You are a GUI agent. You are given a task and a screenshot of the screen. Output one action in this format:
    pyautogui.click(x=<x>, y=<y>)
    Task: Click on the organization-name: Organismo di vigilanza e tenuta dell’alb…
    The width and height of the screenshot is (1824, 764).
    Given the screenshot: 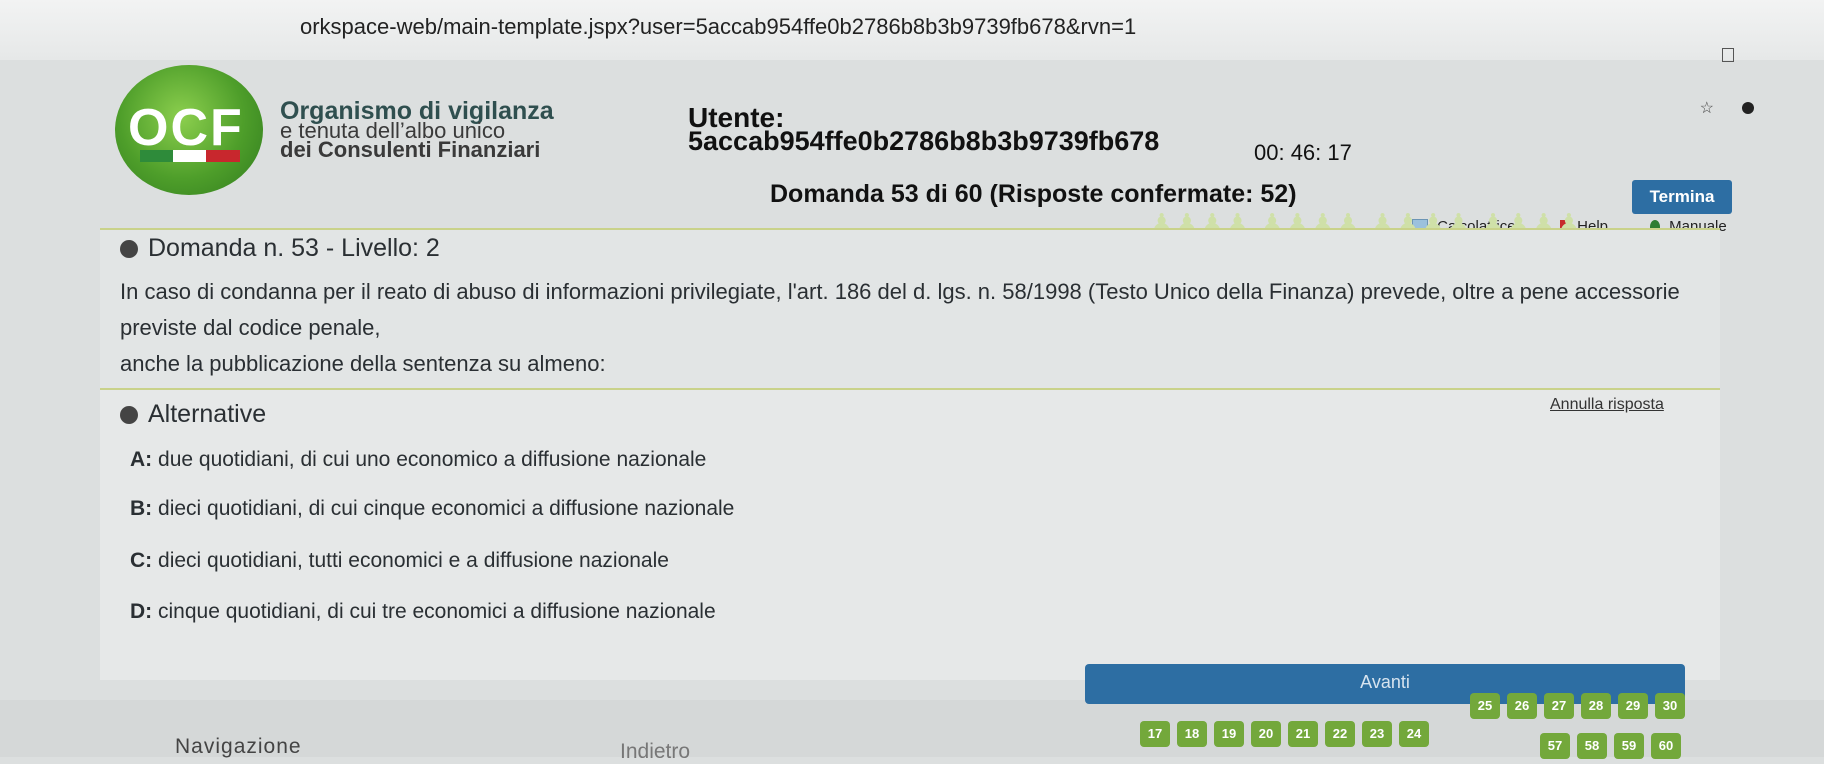 What is the action you would take?
    pyautogui.click(x=417, y=130)
    